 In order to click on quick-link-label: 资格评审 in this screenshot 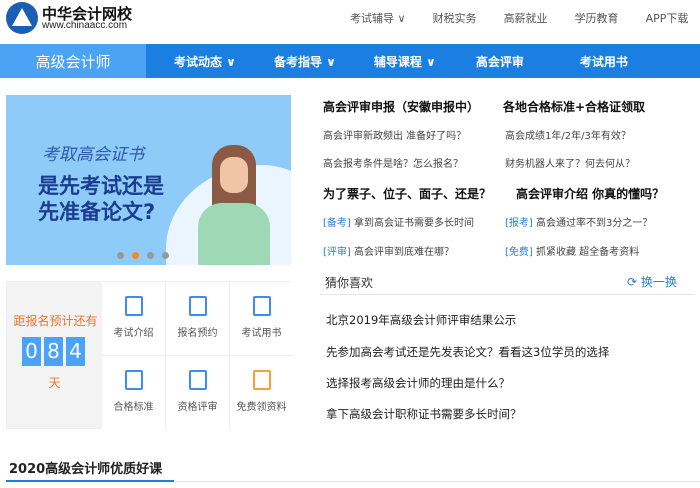, I will do `click(197, 407)`.